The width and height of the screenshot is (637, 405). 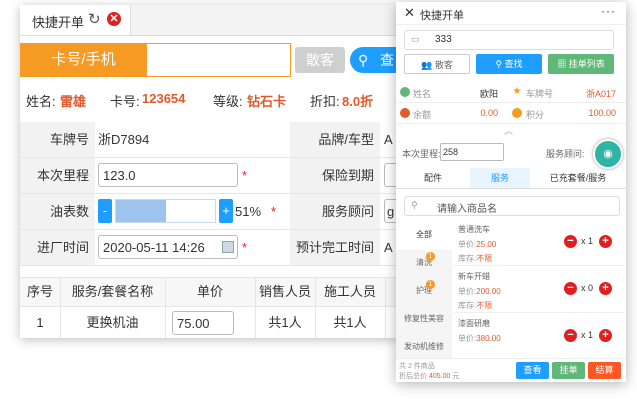 I want to click on panel-header: ✕ 快捷开单 ···, so click(x=511, y=13).